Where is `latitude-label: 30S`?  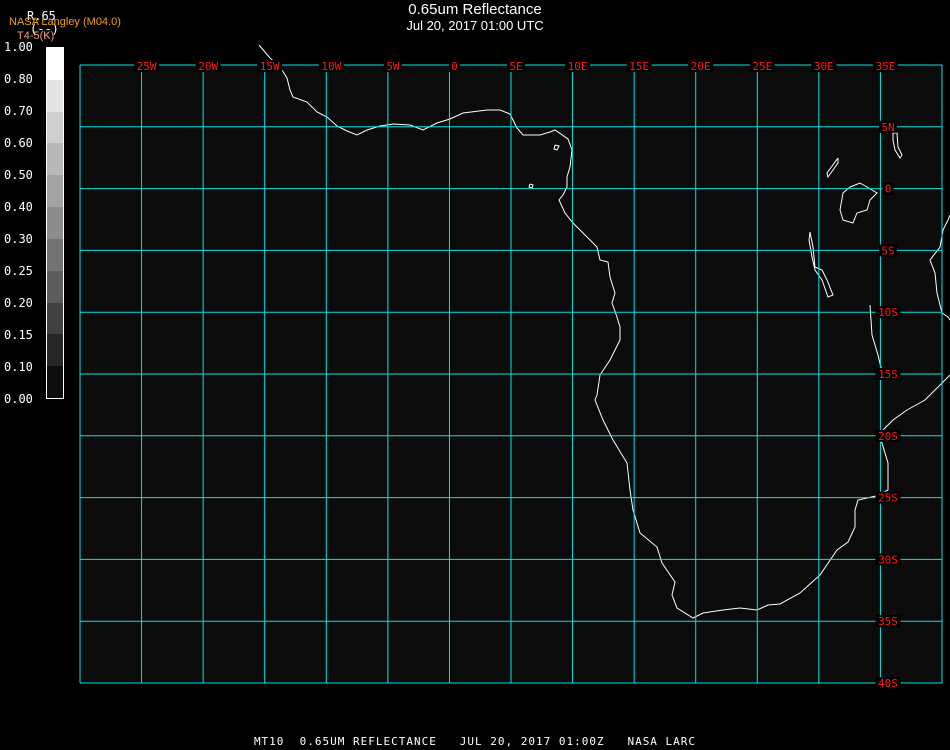
latitude-label: 30S is located at coordinates (888, 559).